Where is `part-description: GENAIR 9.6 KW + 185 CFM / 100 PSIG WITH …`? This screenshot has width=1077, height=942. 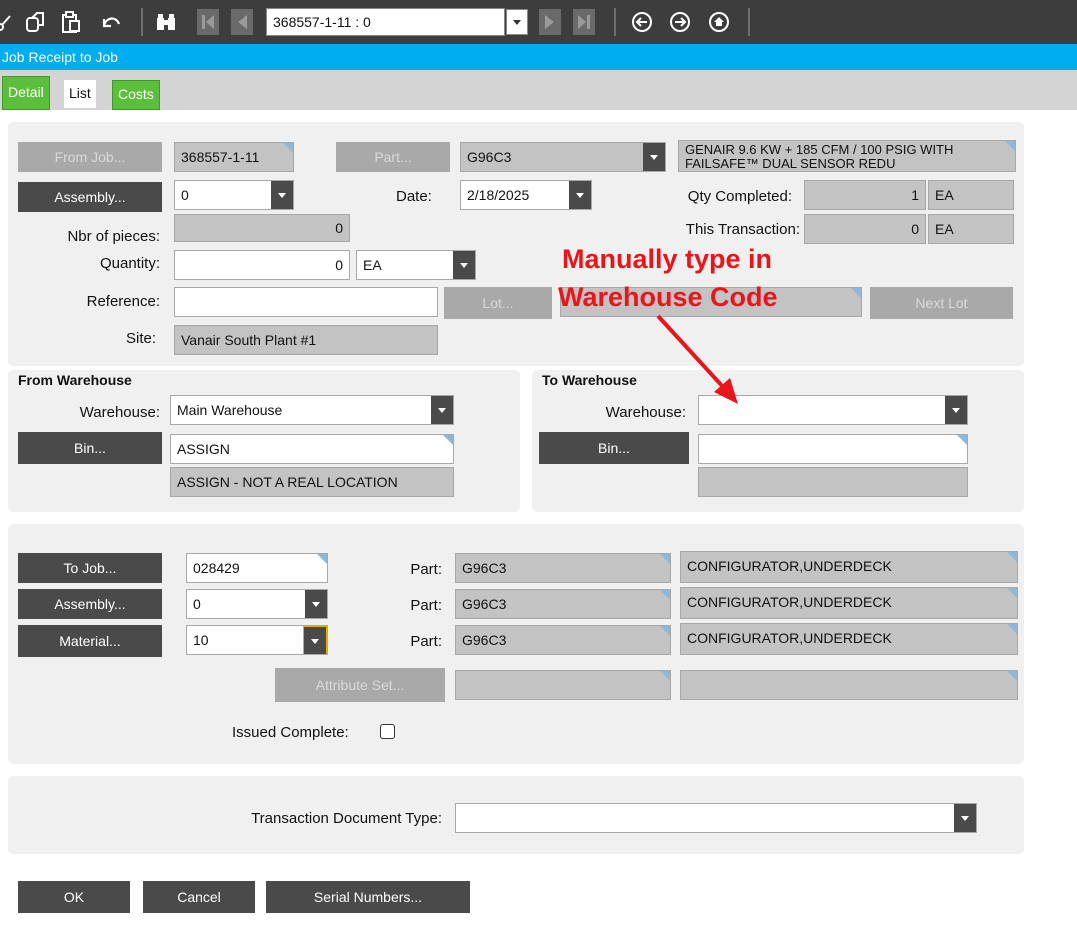 part-description: GENAIR 9.6 KW + 185 CFM / 100 PSIG WITH … is located at coordinates (847, 156).